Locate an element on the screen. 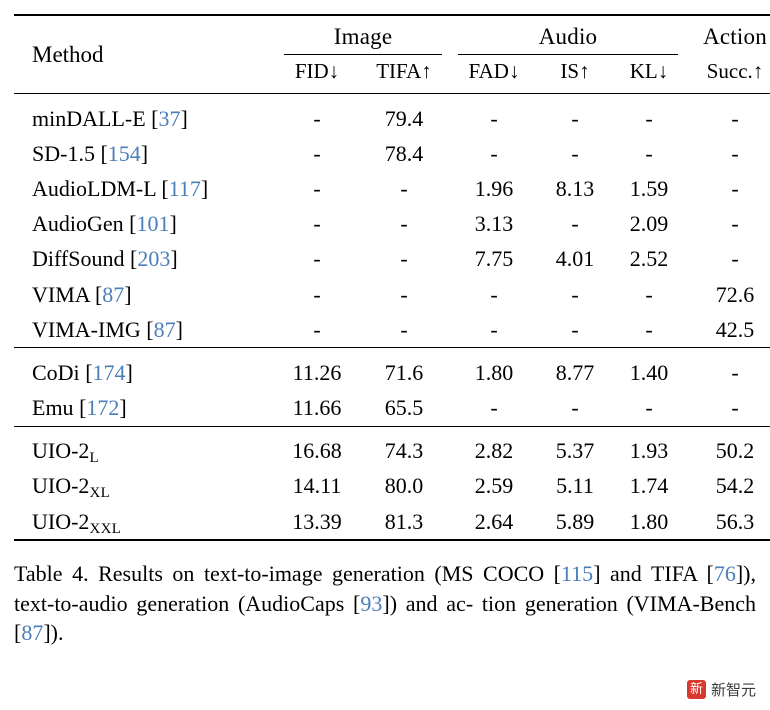 This screenshot has height=710, width=770. method-name: VIMA-IMG is located at coordinates (86, 329).